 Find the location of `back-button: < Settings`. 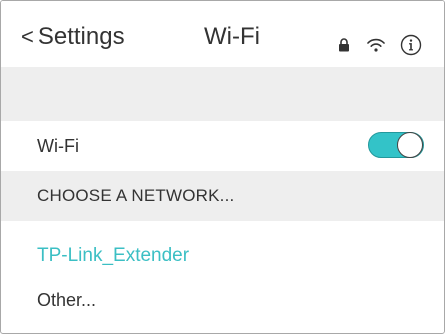

back-button: < Settings is located at coordinates (73, 37).